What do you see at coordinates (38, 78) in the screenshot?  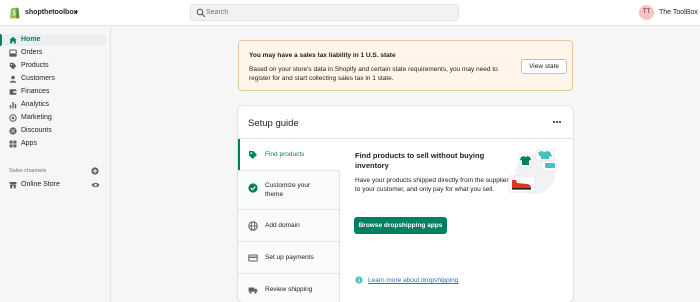 I see `sidebar-item-label: Customers` at bounding box center [38, 78].